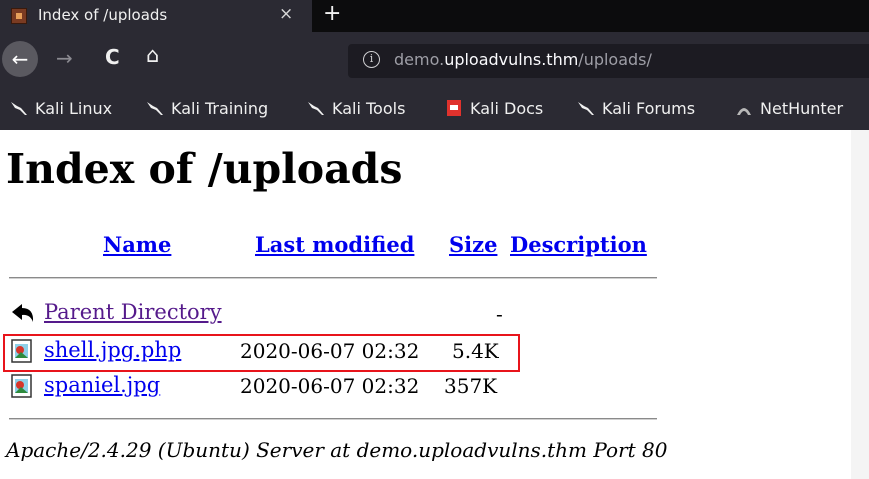 This screenshot has height=479, width=869. Describe the element at coordinates (204, 169) in the screenshot. I see `page-title: Index of /uploads` at that location.